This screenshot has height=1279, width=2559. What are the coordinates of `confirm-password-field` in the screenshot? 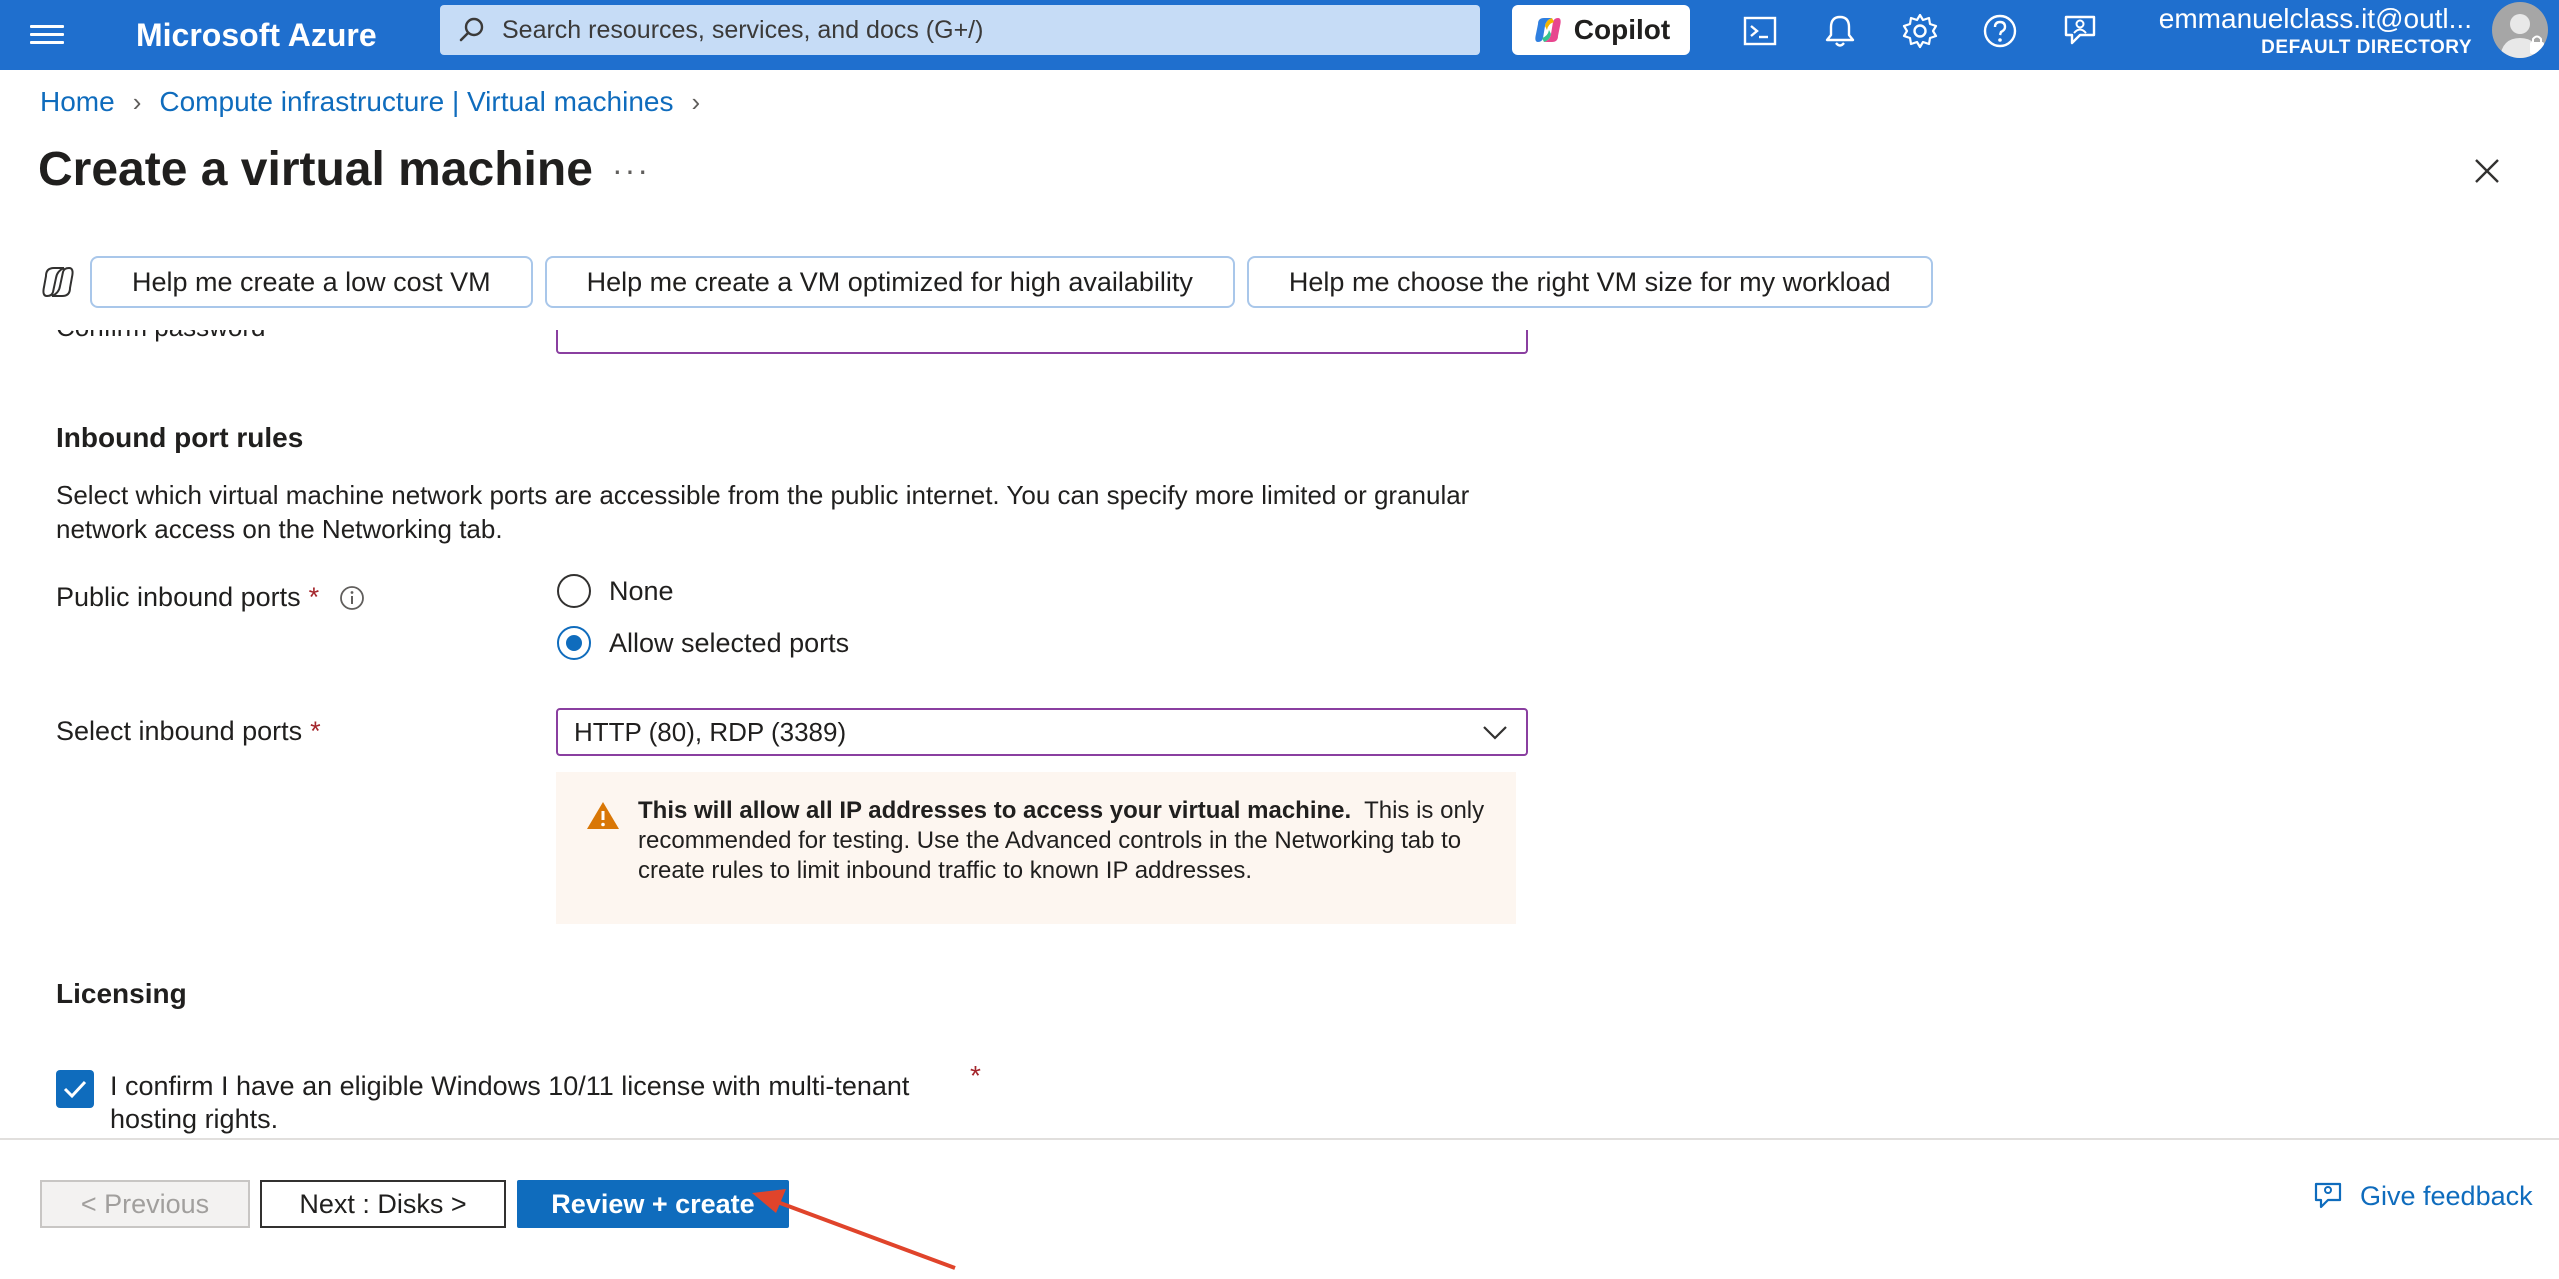 It's located at (1042, 342).